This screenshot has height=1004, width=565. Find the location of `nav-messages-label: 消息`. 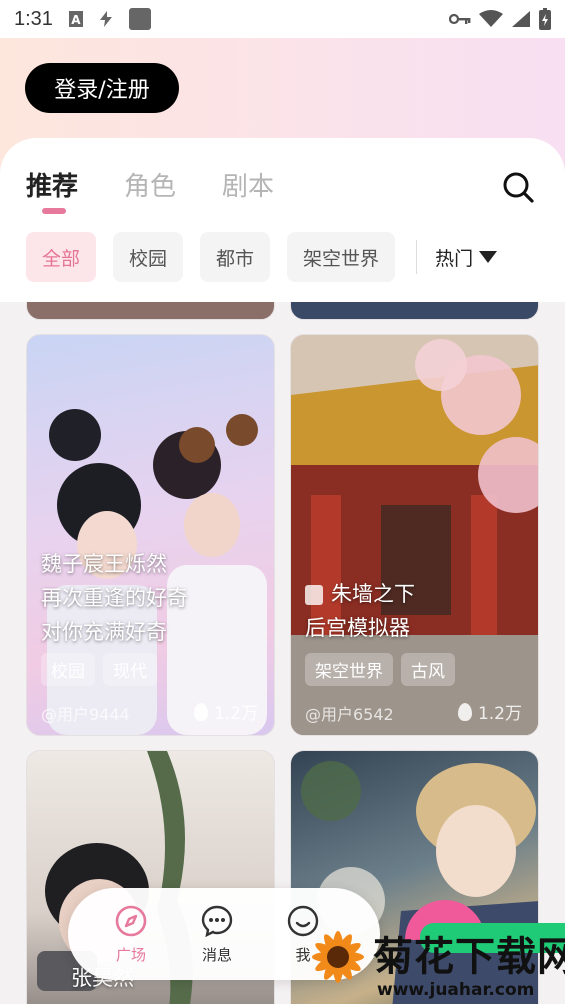

nav-messages-label: 消息 is located at coordinates (216, 954).